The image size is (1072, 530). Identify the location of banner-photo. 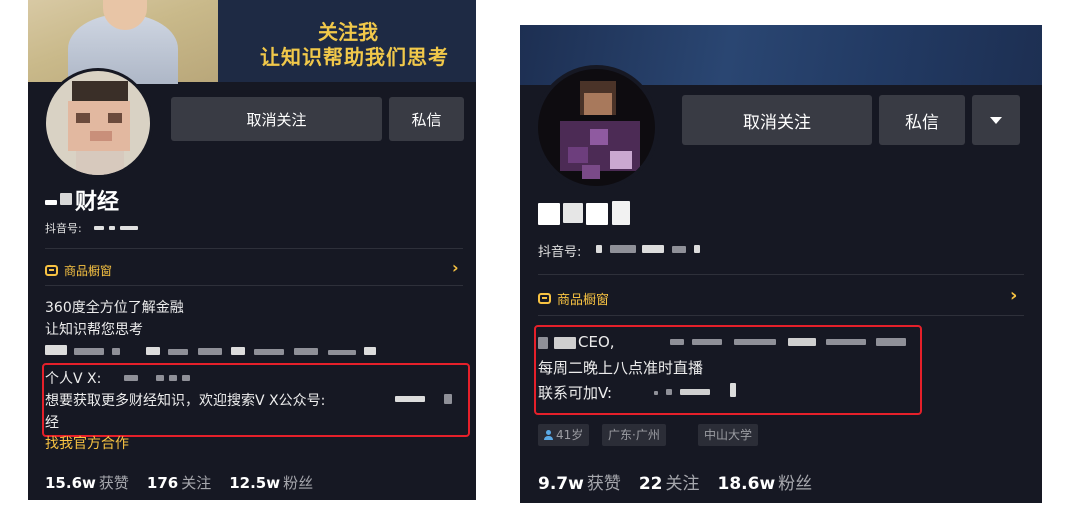
(123, 42).